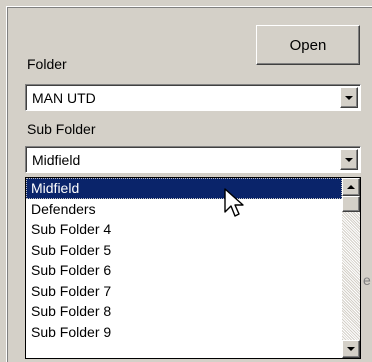 The height and width of the screenshot is (362, 372). I want to click on sub-folder-select-value: Midfield, so click(56, 160).